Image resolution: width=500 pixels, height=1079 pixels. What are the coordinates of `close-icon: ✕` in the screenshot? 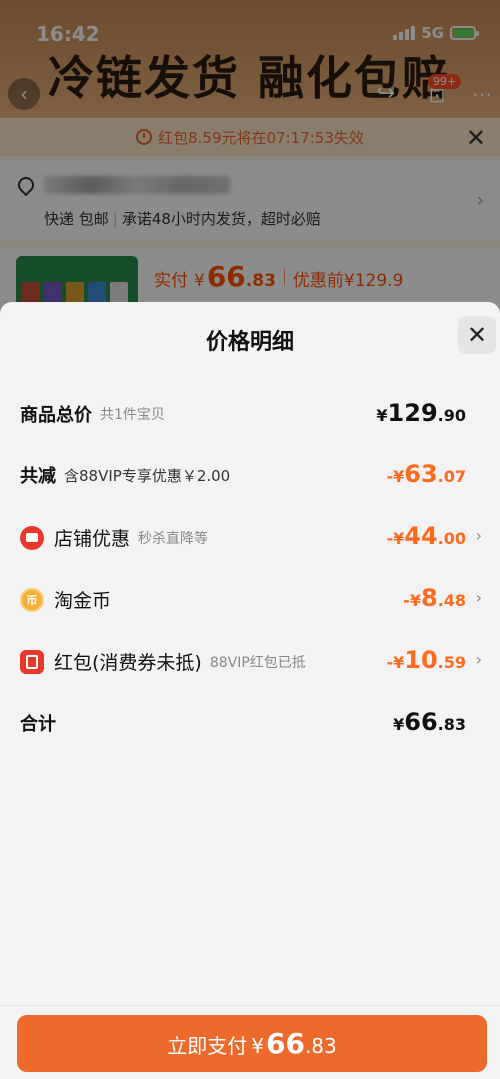 It's located at (477, 335).